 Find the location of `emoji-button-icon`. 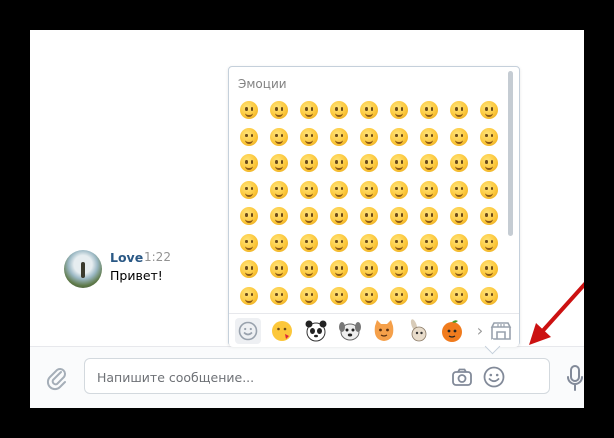

emoji-button-icon is located at coordinates (494, 377).